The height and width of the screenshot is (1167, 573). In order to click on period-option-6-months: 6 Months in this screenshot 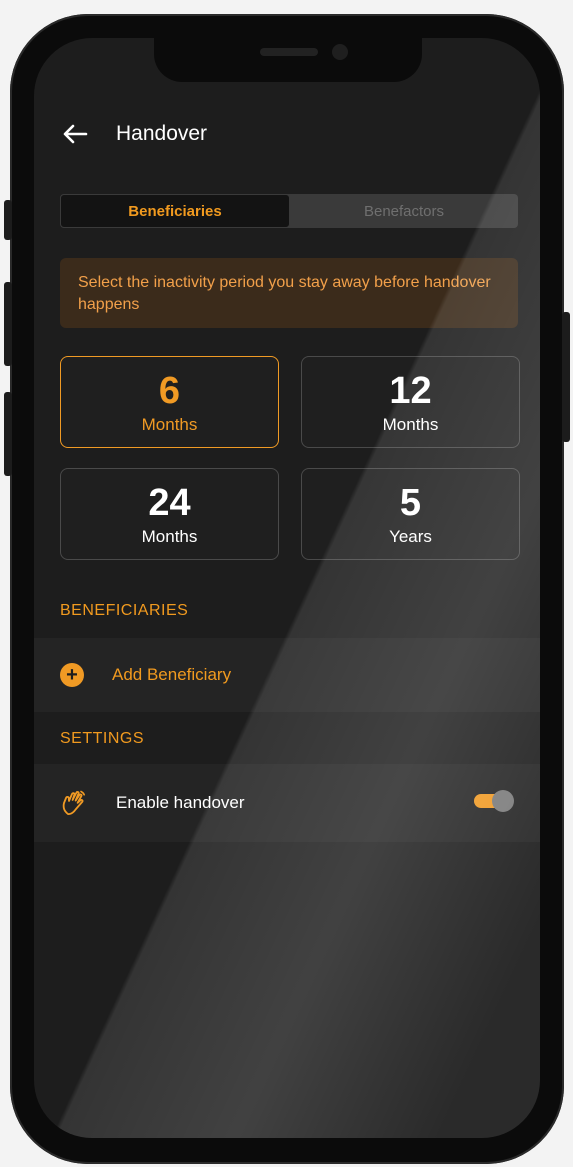, I will do `click(169, 402)`.